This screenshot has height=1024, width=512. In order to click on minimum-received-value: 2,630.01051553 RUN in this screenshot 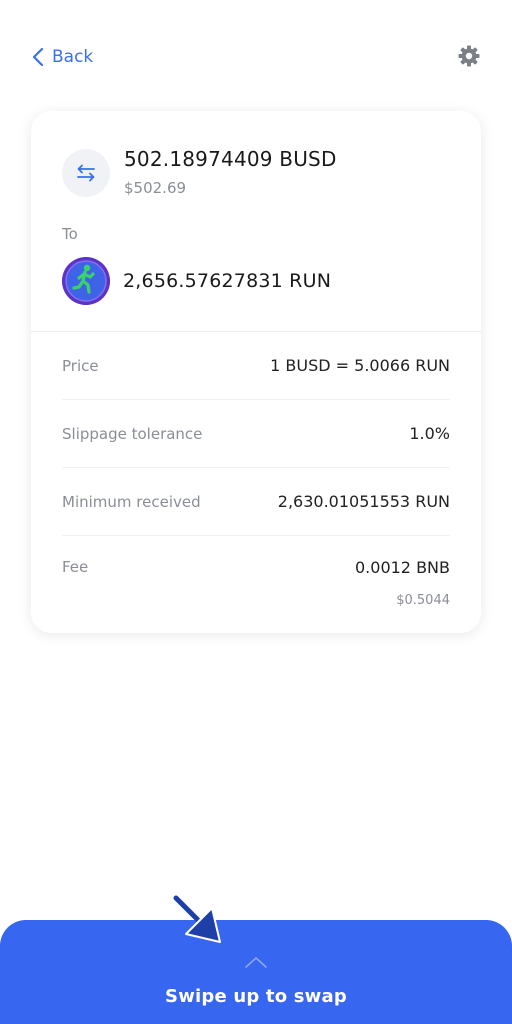, I will do `click(363, 501)`.